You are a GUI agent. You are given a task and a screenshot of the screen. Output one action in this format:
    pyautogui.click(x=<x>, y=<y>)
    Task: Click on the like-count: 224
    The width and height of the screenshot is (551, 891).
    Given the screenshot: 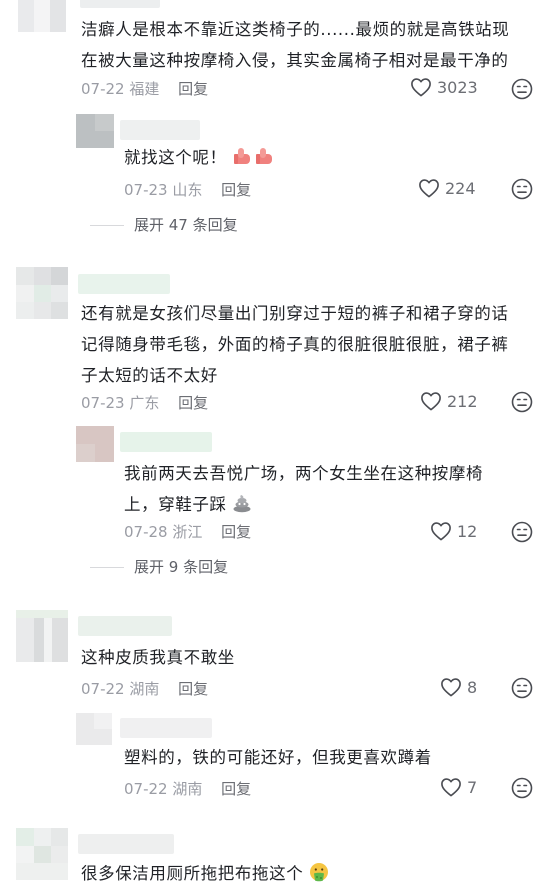 What is the action you would take?
    pyautogui.click(x=460, y=188)
    